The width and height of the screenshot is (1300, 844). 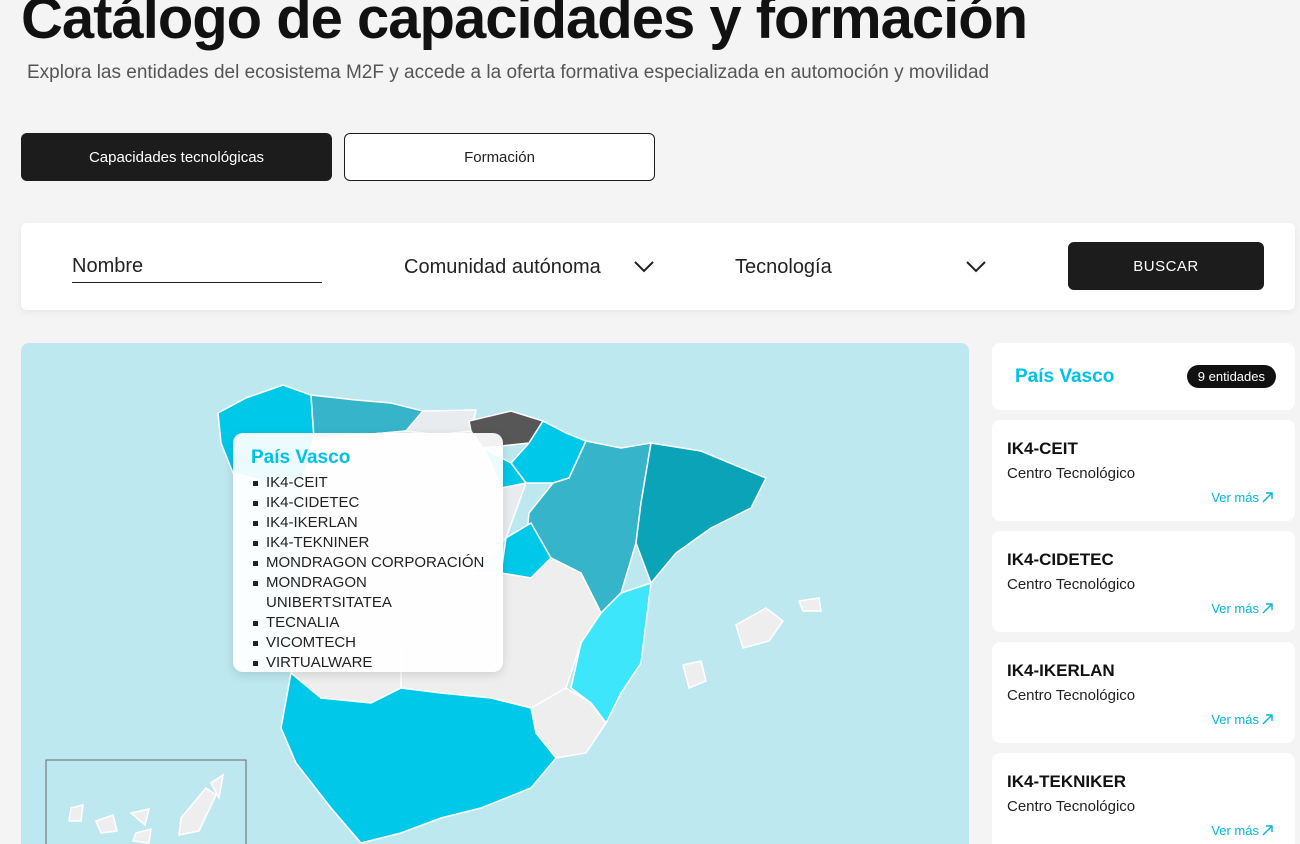 What do you see at coordinates (658, 266) in the screenshot?
I see `filter-bar: Comunidad autónoma Tecnología BUSCAR` at bounding box center [658, 266].